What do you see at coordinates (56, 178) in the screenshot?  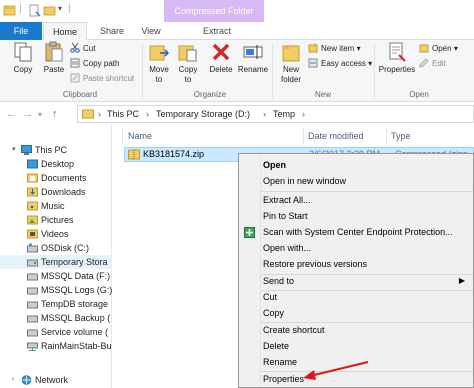 I see `nav-item-documents: Documents` at bounding box center [56, 178].